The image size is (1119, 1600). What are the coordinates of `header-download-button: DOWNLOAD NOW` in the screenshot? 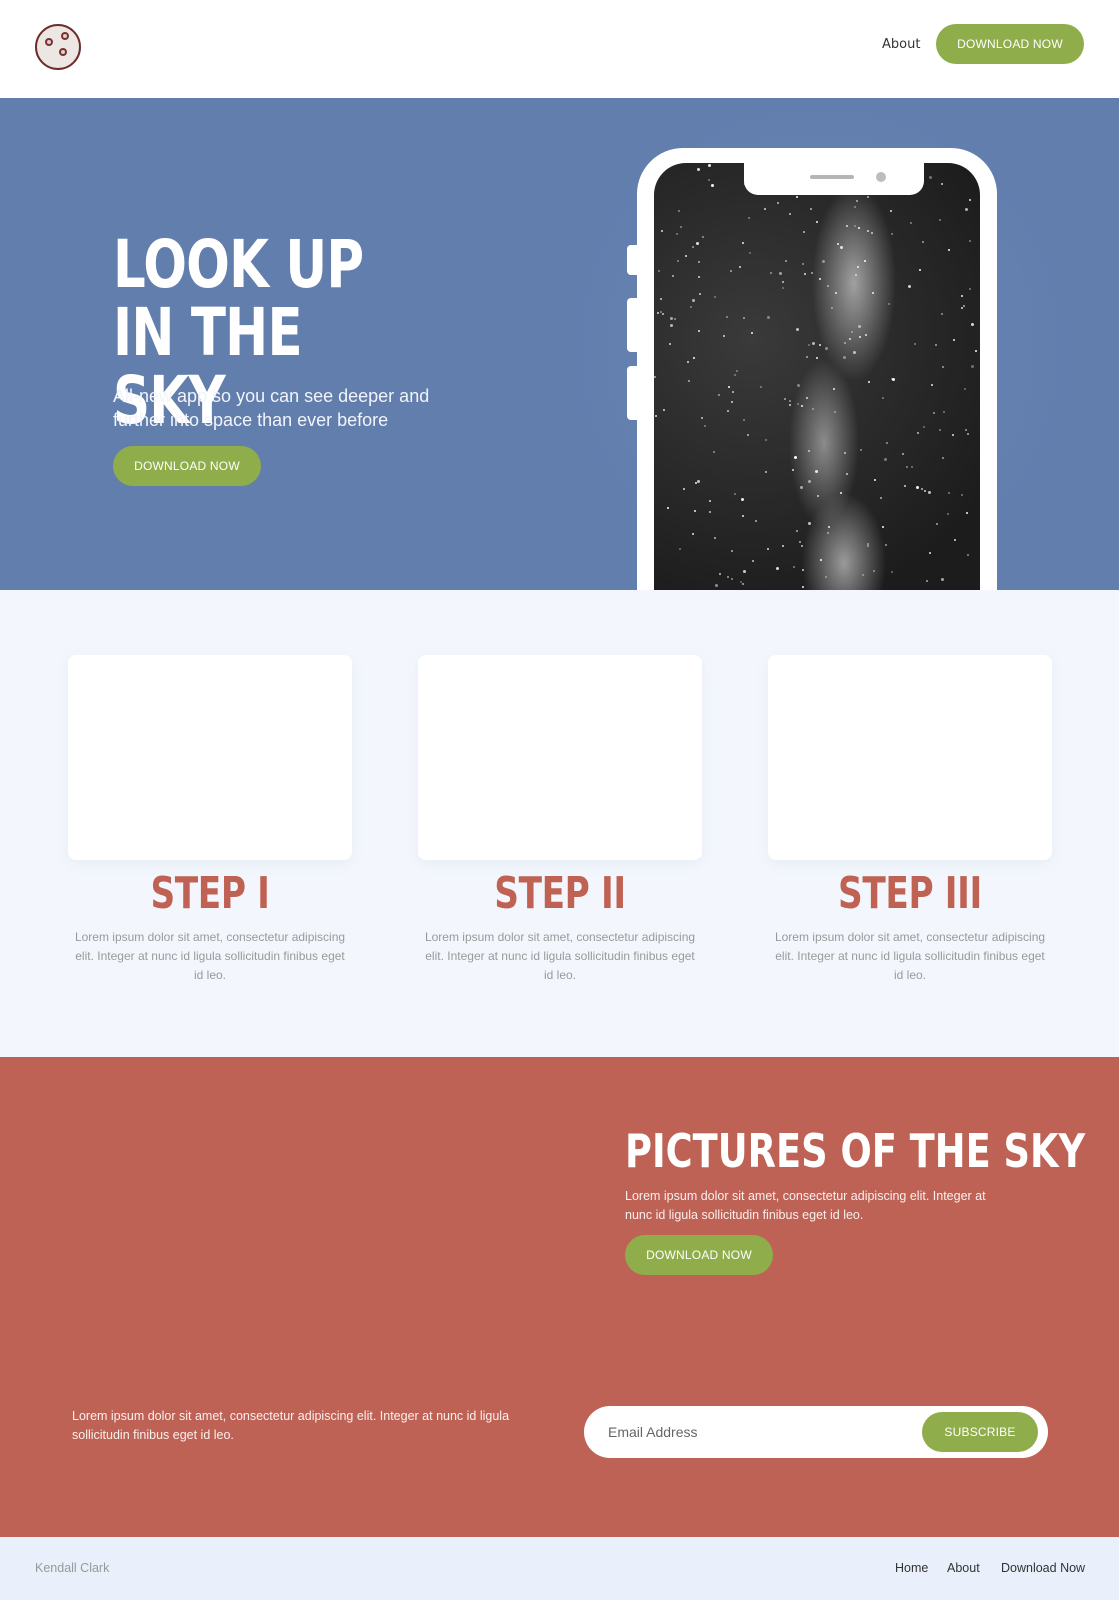 It's located at (1010, 44).